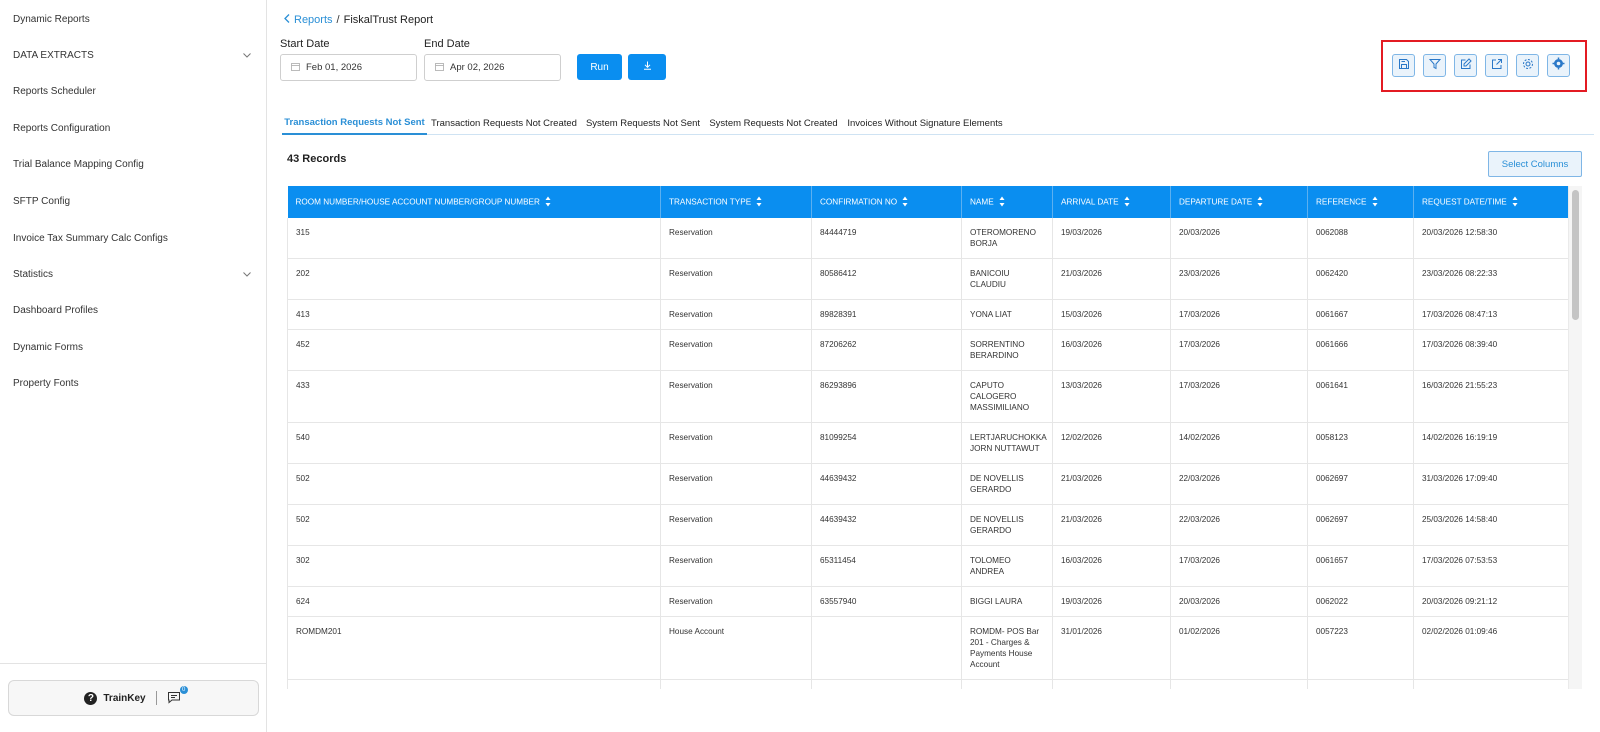  I want to click on settings-icon, so click(1528, 66).